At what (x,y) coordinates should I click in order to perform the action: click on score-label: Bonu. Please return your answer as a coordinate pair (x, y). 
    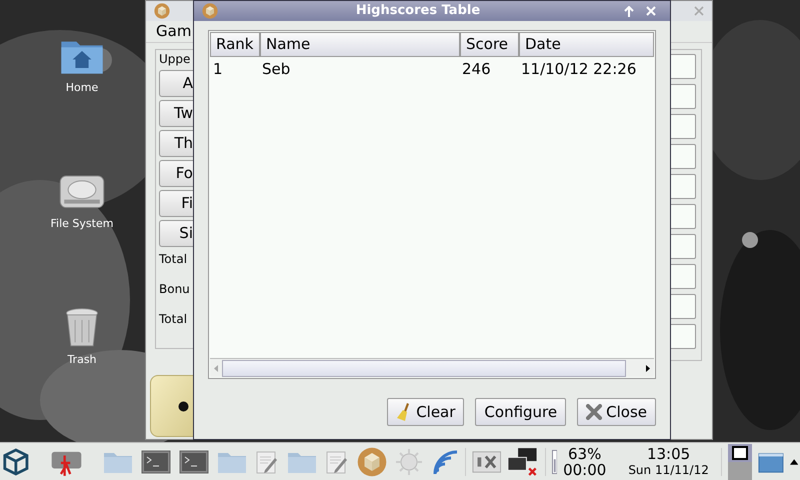
    Looking at the image, I should click on (175, 289).